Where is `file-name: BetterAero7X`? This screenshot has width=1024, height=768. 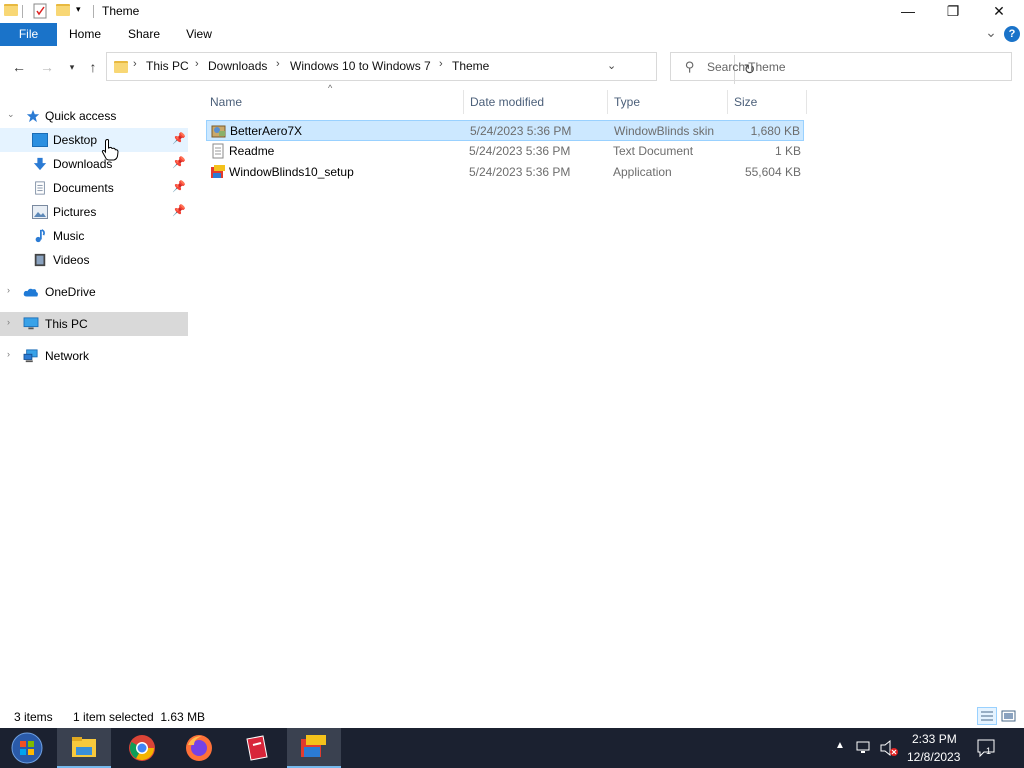 file-name: BetterAero7X is located at coordinates (266, 131).